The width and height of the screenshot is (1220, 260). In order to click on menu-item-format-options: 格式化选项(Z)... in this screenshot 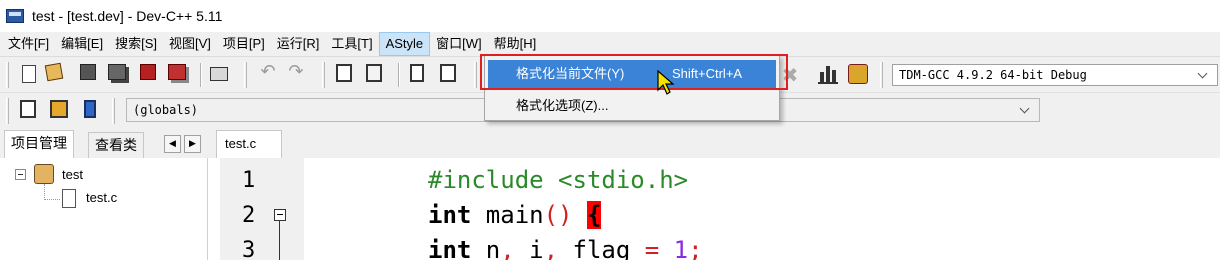, I will do `click(632, 106)`.